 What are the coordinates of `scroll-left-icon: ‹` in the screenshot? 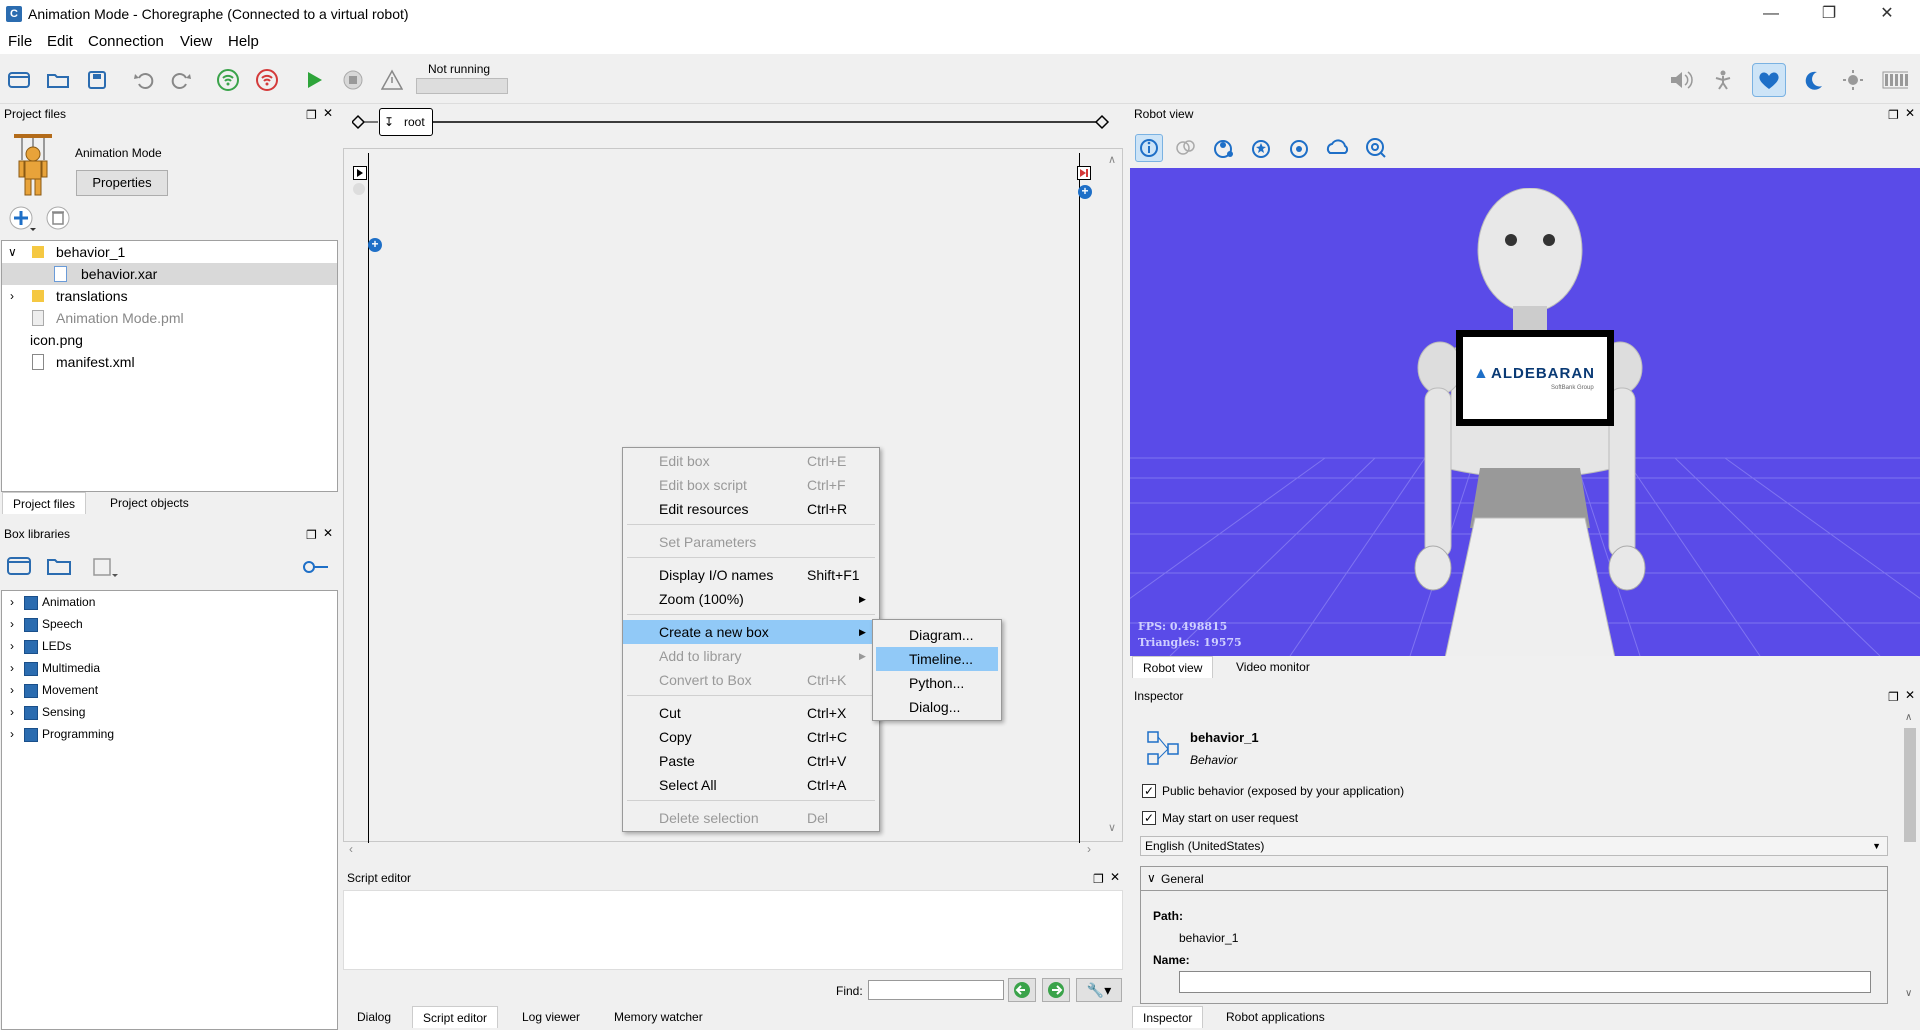 It's located at (351, 849).